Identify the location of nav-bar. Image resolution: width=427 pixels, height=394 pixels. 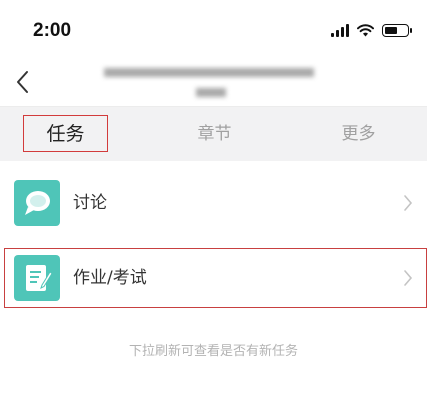
(213, 81).